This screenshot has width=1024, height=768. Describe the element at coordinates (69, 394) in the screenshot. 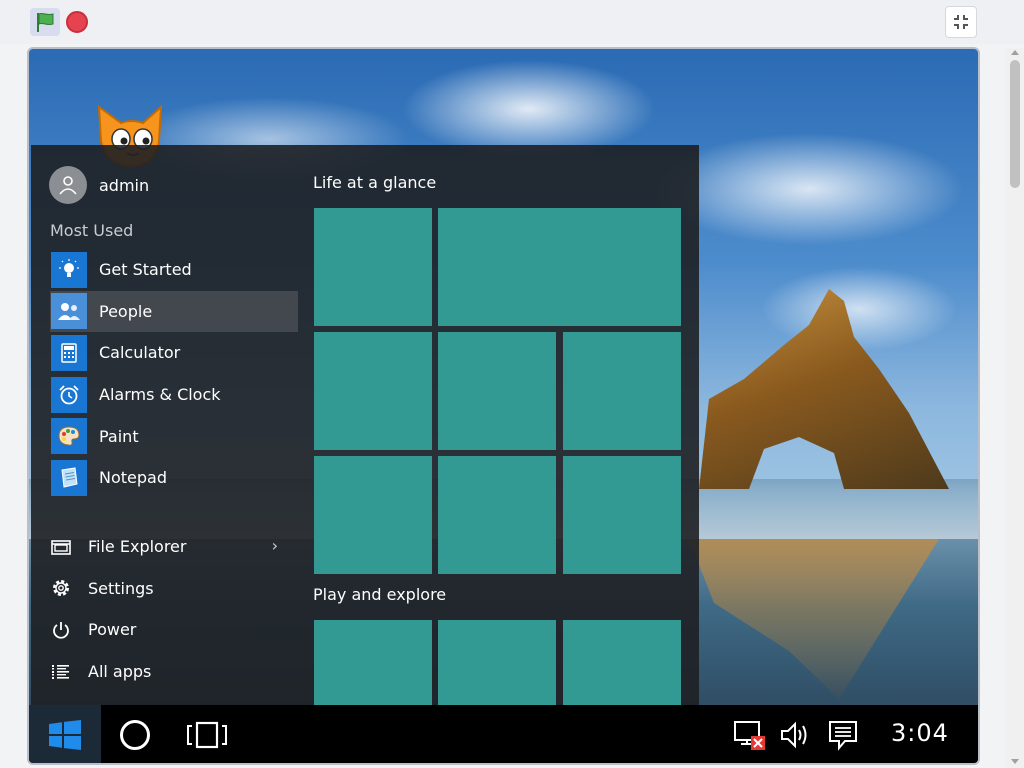

I see `alarm-clock-icon` at that location.